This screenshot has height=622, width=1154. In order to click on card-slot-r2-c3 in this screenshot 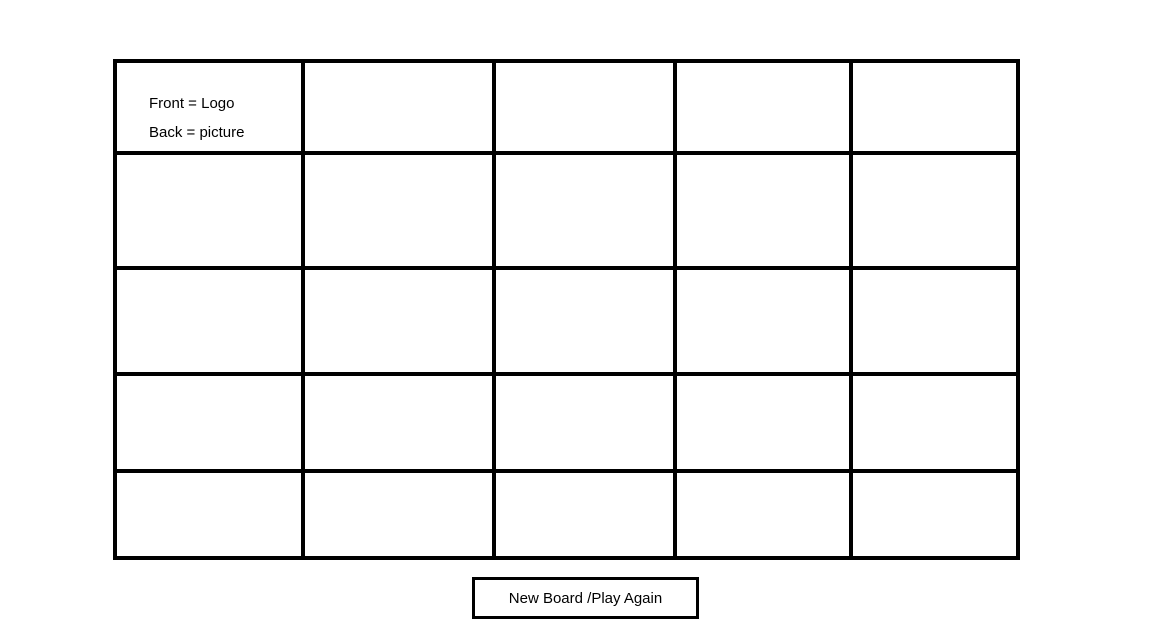, I will do `click(584, 210)`.